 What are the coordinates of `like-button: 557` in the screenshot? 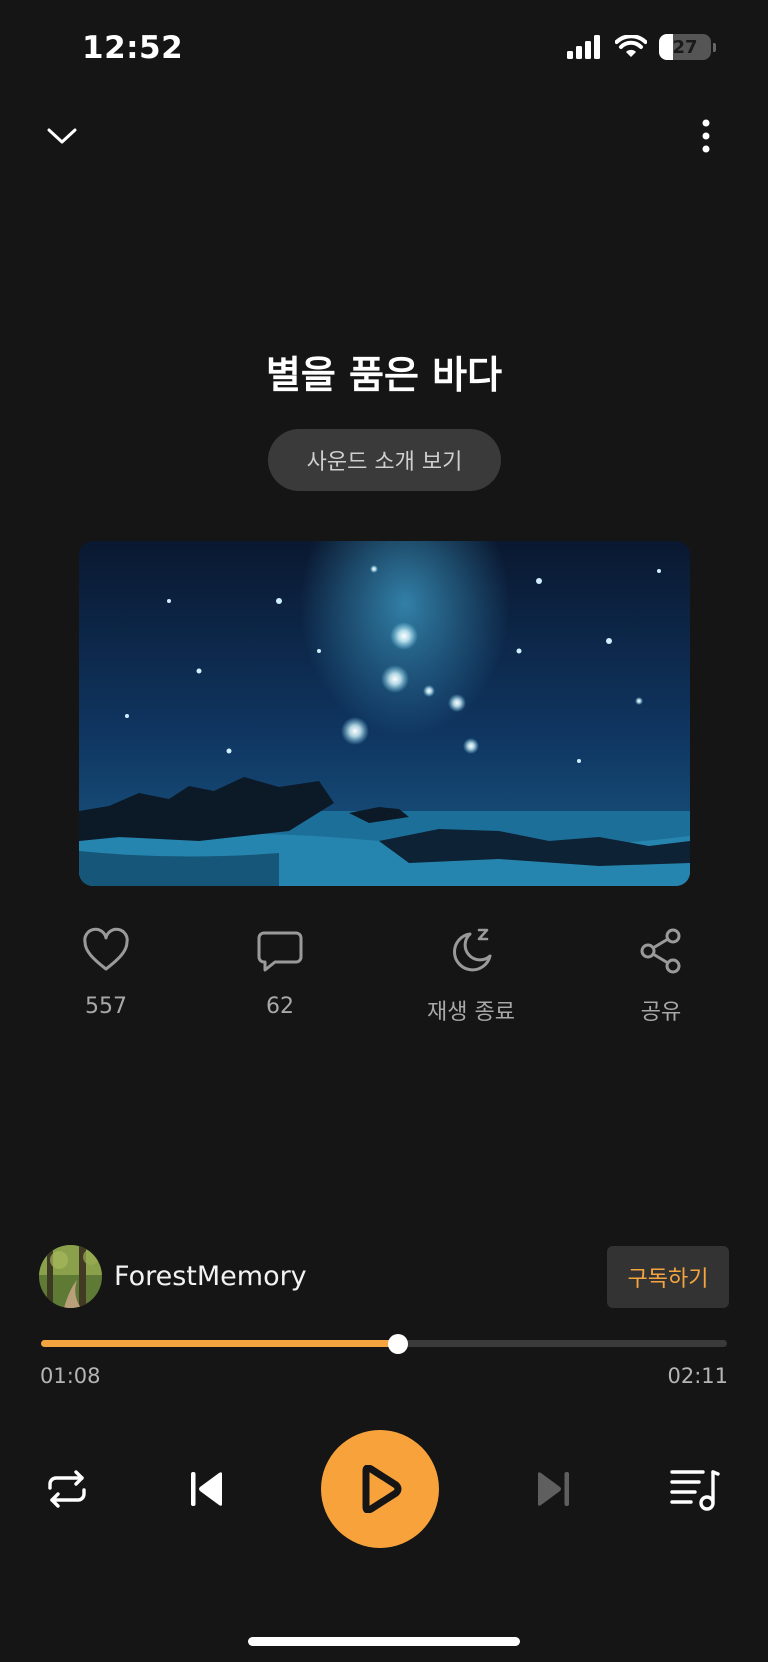 It's located at (106, 972).